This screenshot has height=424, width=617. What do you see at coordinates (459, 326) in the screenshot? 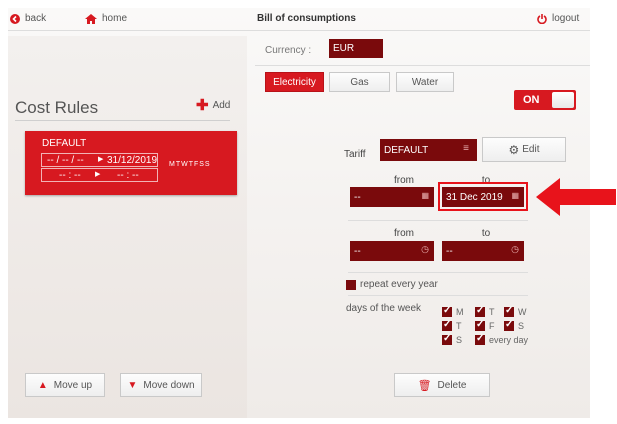
I see `day-label-thursday: T` at bounding box center [459, 326].